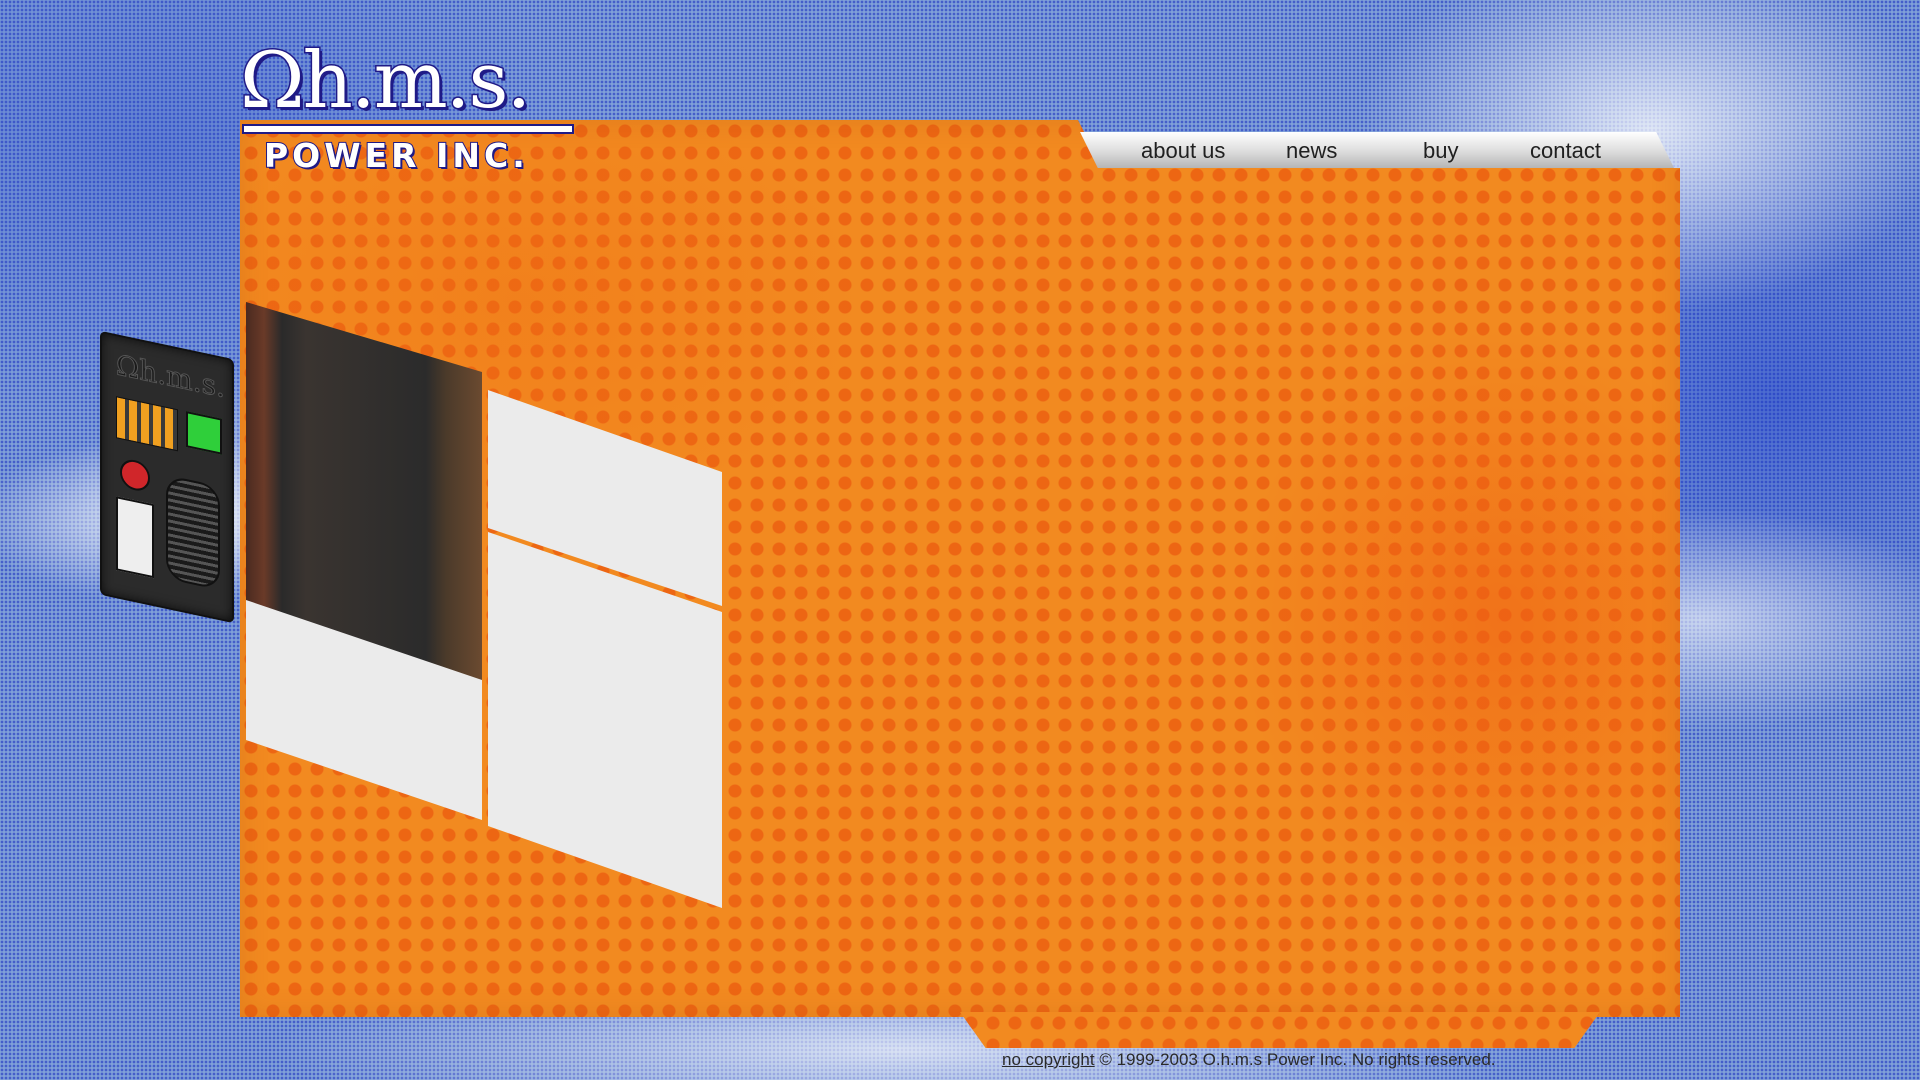 This screenshot has width=1920, height=1080. I want to click on site-logo: Ωh.m.s. POWER INC., so click(409, 107).